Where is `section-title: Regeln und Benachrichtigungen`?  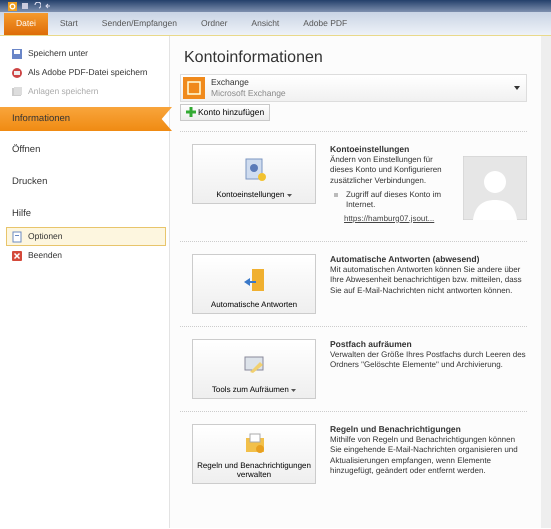 section-title: Regeln und Benachrichtigungen is located at coordinates (396, 429).